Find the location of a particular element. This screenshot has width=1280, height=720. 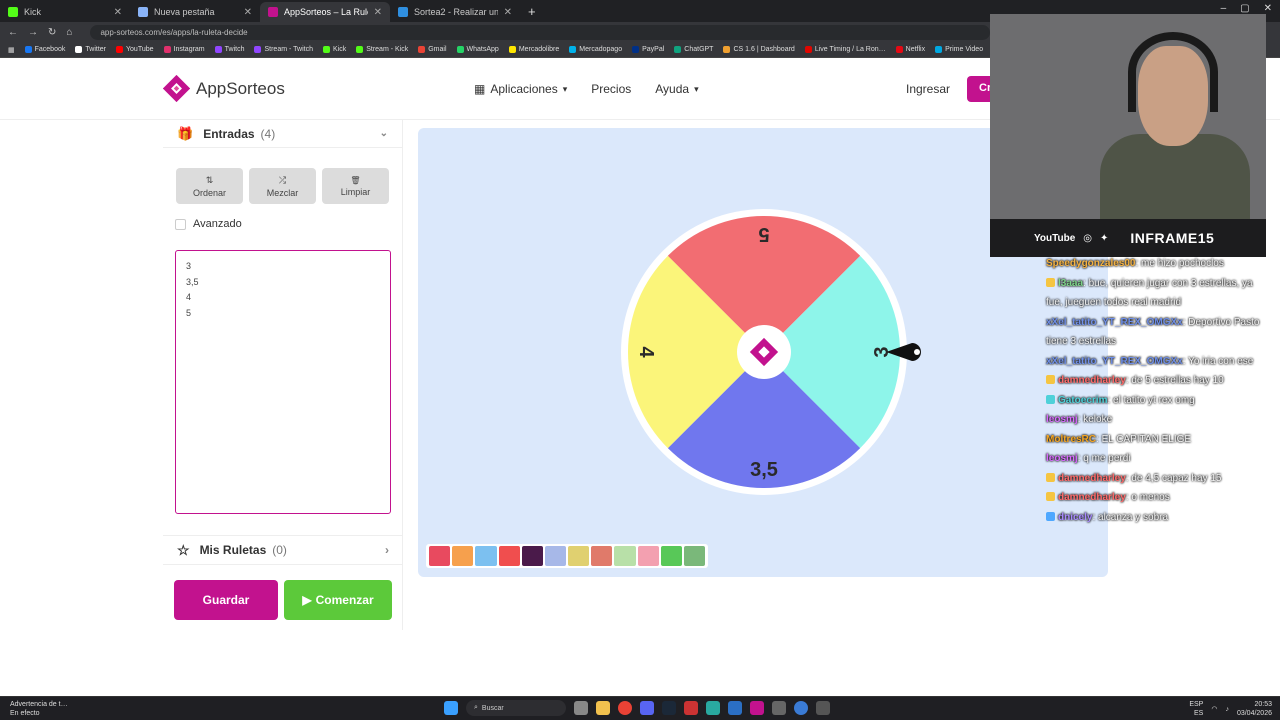

save-button: Guardar is located at coordinates (226, 600).